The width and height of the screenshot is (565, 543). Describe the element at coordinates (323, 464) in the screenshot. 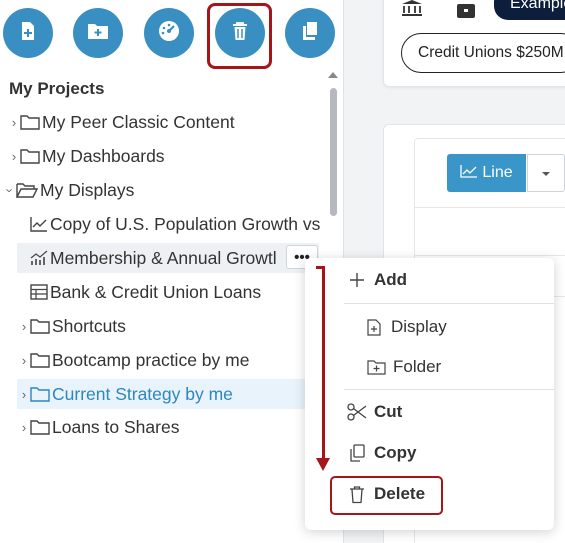

I see `arrow-head-icon` at that location.